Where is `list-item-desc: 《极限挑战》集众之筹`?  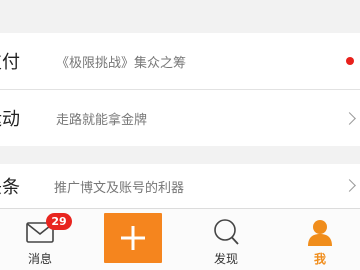 list-item-desc: 《极限挑战》集众之筹 is located at coordinates (121, 63).